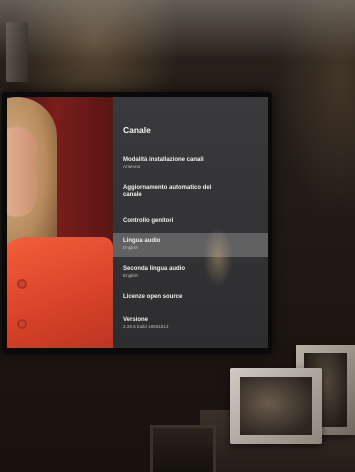  What do you see at coordinates (190, 298) in the screenshot?
I see `menu-item-open-source-licenses: Licenze open source` at bounding box center [190, 298].